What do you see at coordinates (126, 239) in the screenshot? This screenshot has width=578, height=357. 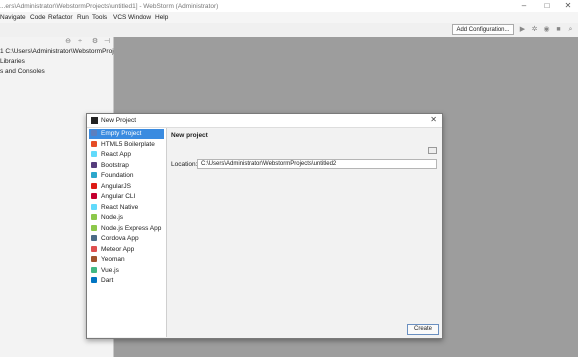 I see `project-type-cordova-app: Cordova App` at bounding box center [126, 239].